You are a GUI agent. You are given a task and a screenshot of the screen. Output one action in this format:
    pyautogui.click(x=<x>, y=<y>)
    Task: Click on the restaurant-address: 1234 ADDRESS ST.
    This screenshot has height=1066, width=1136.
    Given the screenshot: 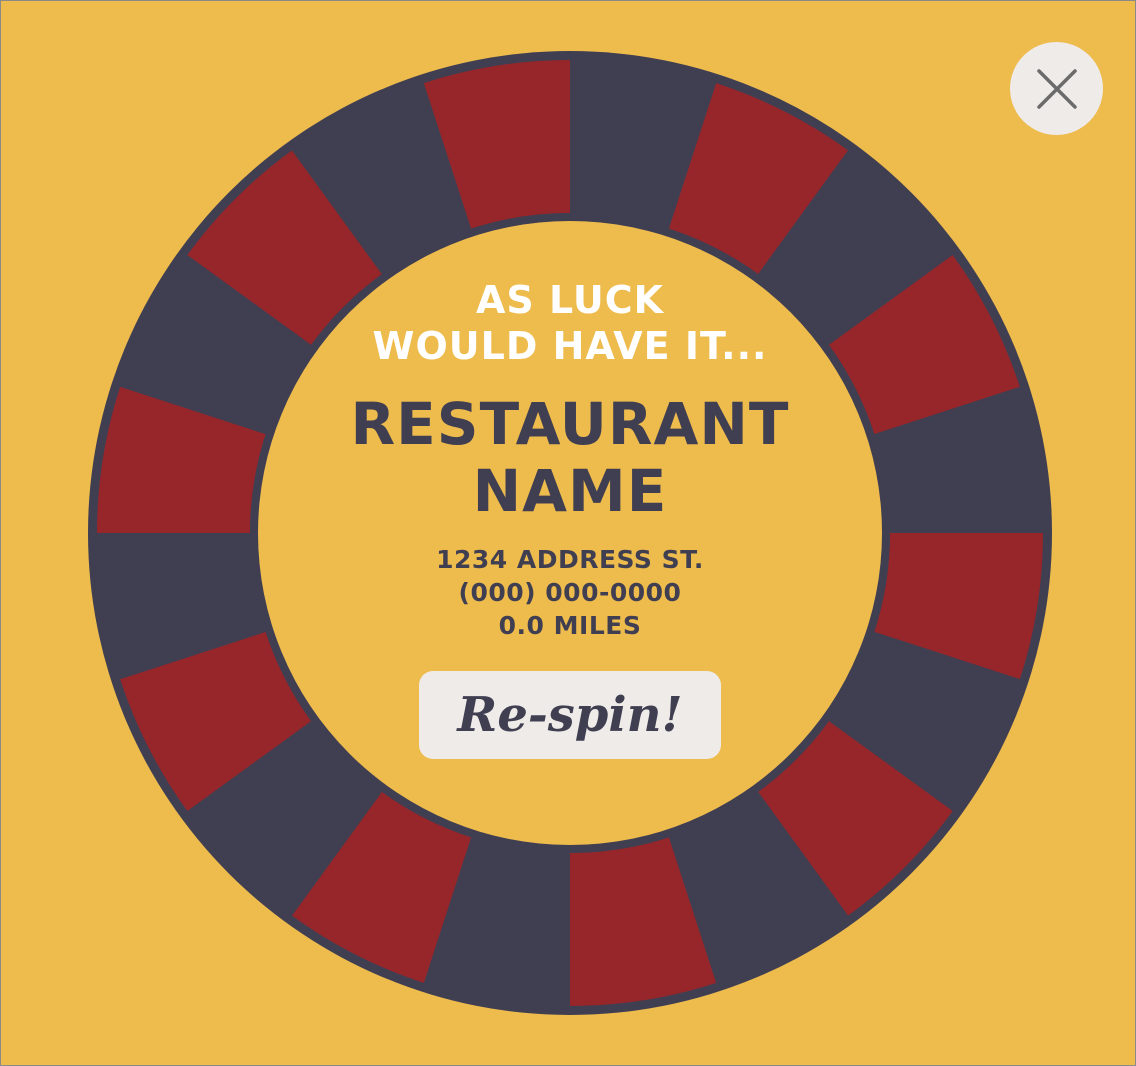 What is the action you would take?
    pyautogui.click(x=570, y=559)
    